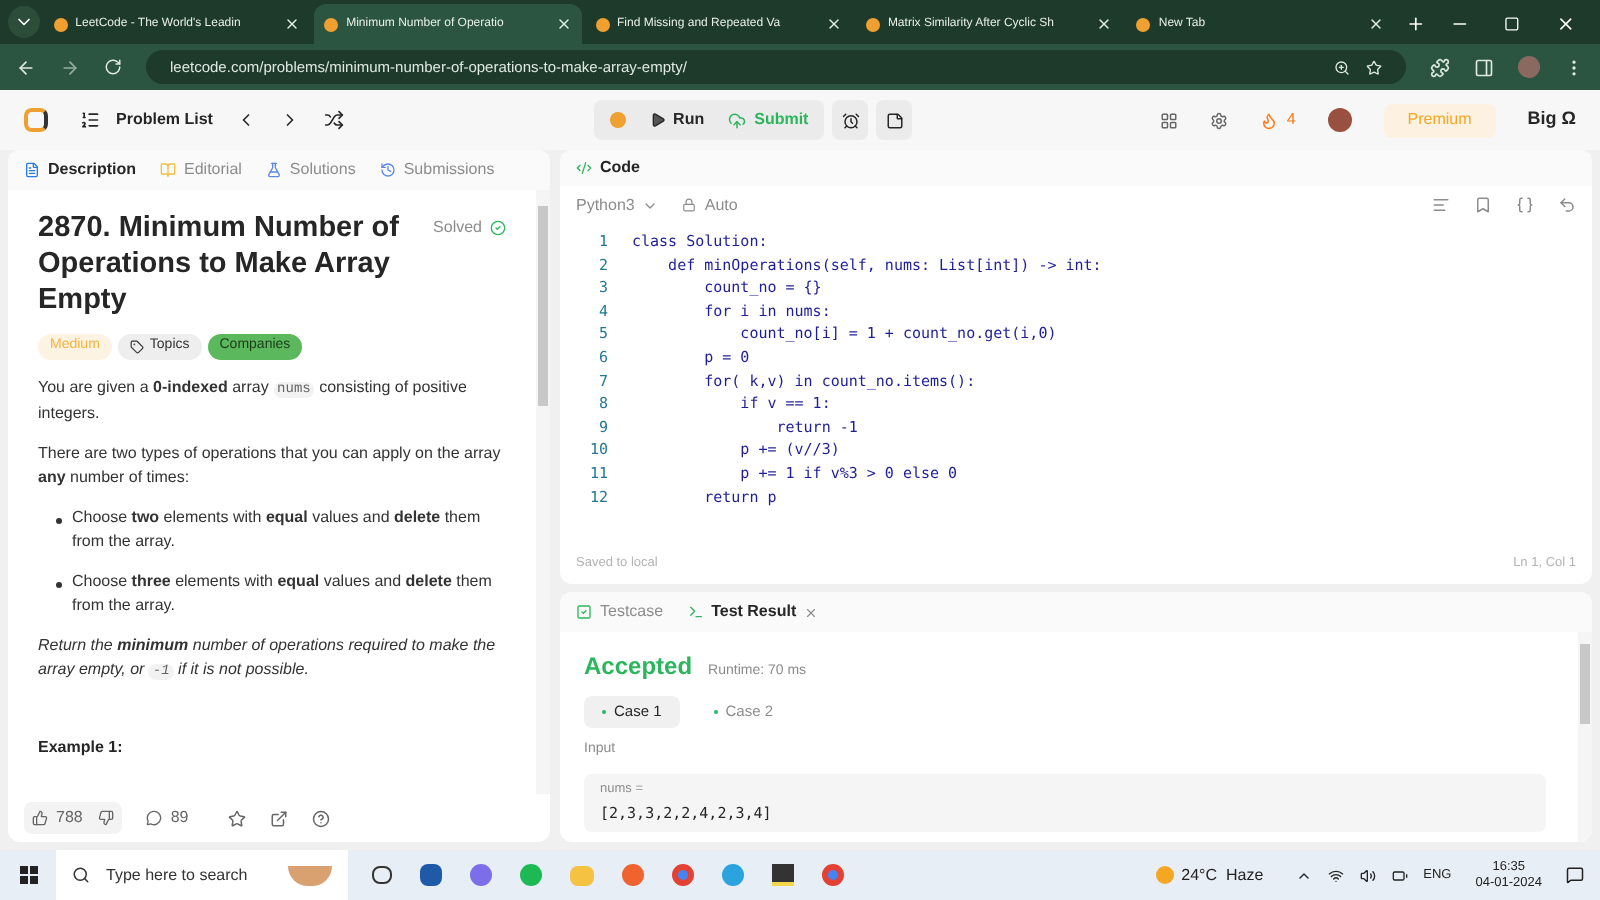 The width and height of the screenshot is (1600, 900). I want to click on bullet-text: Choose three elements with equal values and delete them from the array., so click(283, 594).